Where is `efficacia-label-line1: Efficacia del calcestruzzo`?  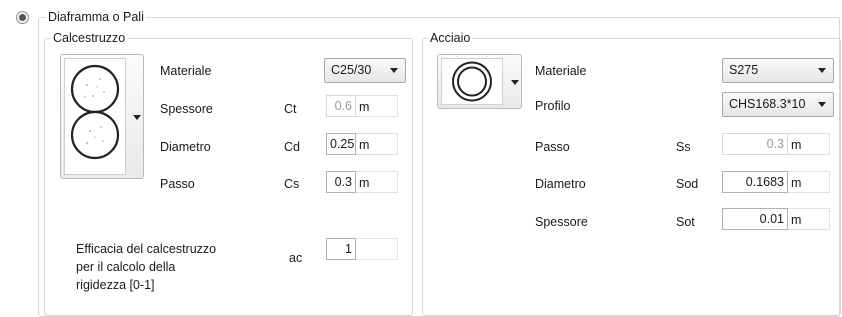
efficacia-label-line1: Efficacia del calcestruzzo is located at coordinates (146, 249).